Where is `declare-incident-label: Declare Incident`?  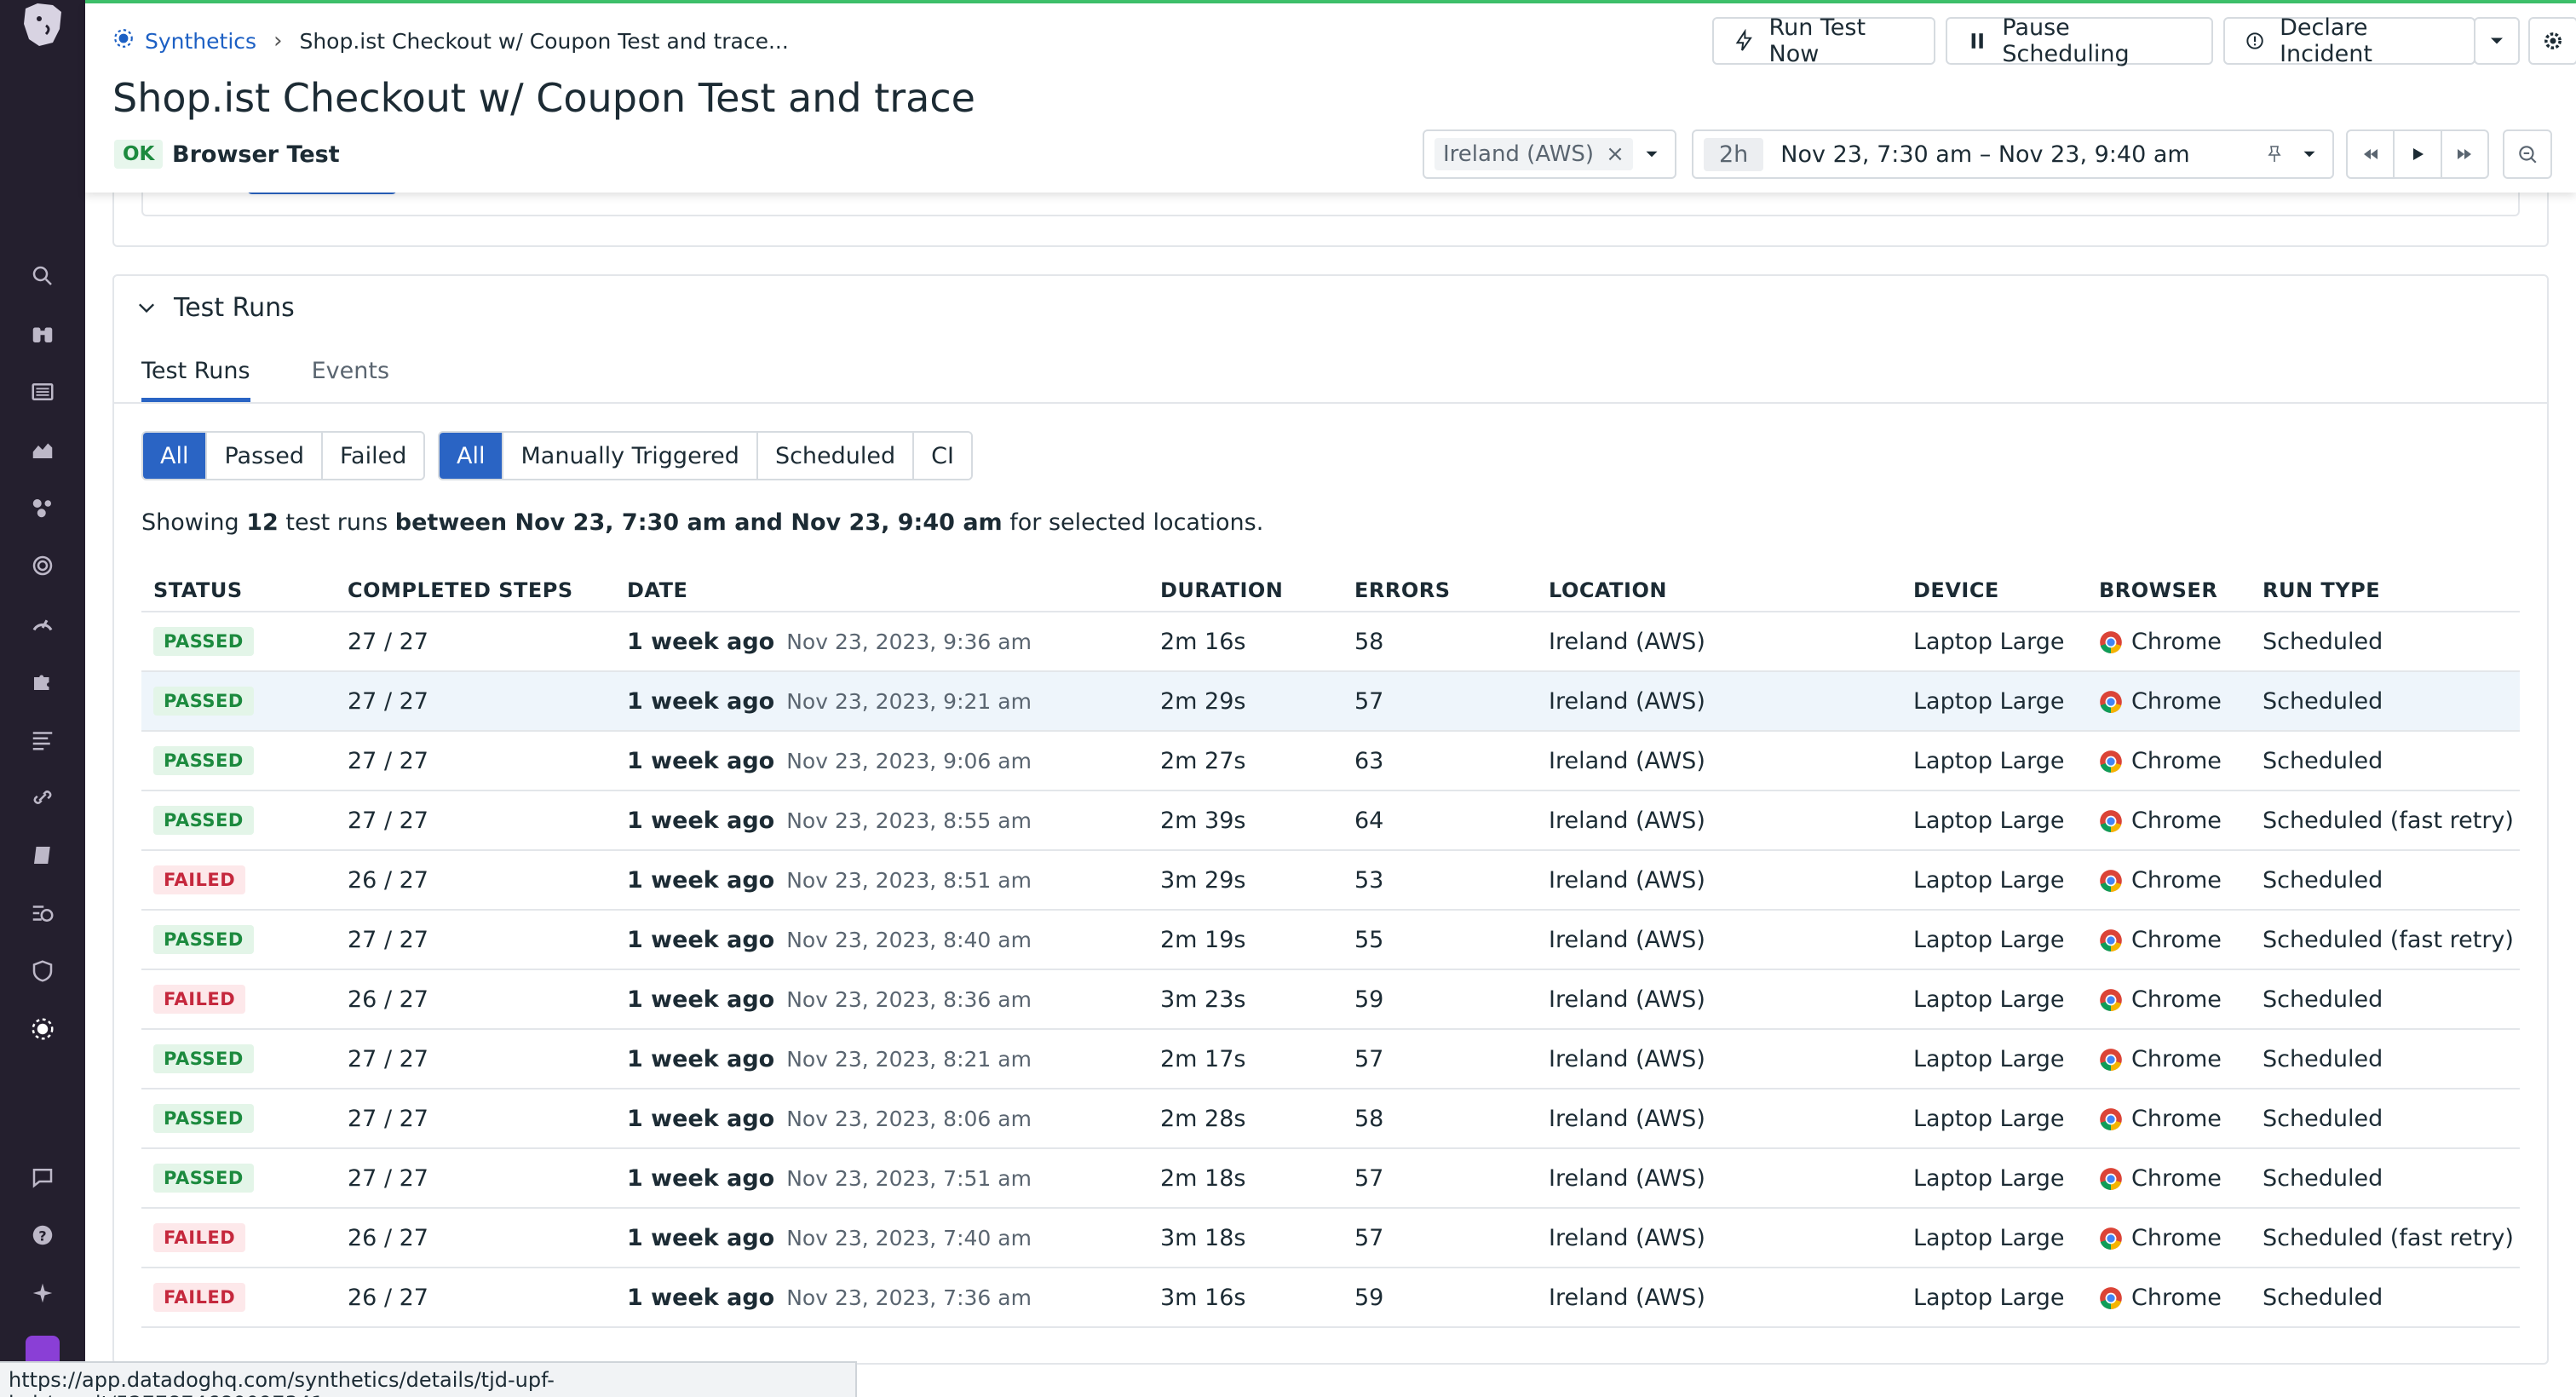
declare-incident-label: Declare Incident is located at coordinates (2326, 40).